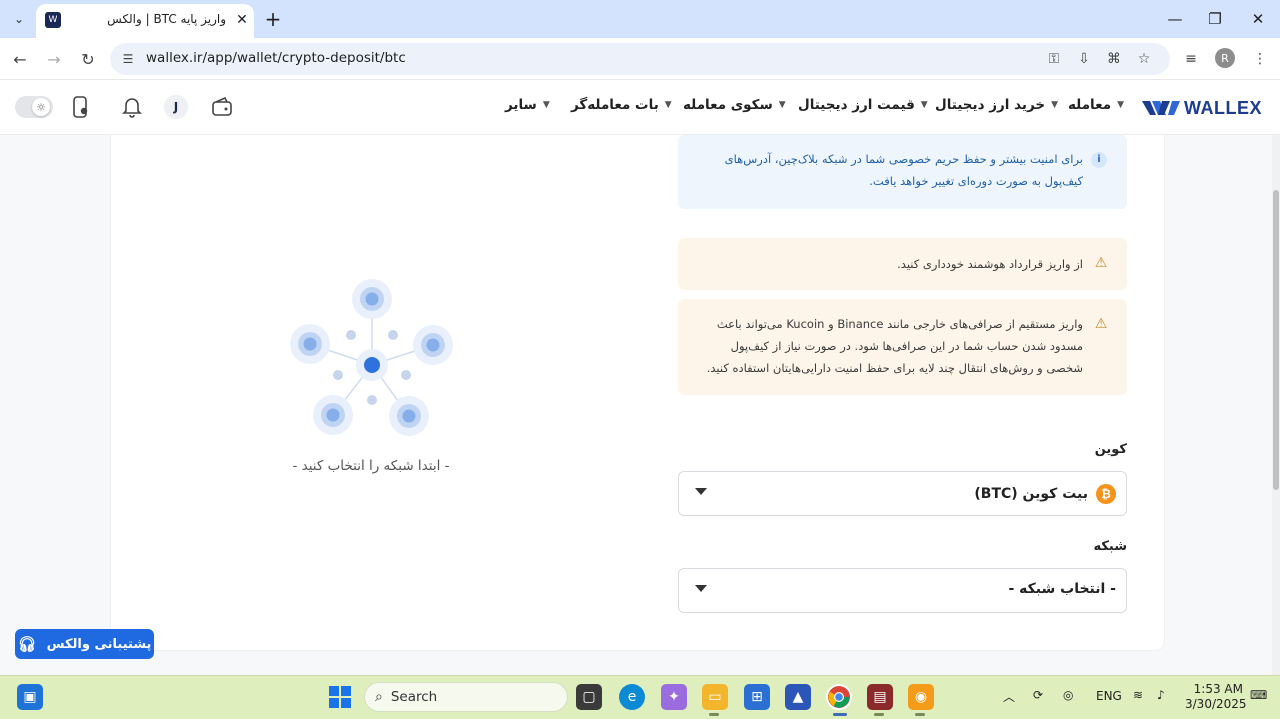  What do you see at coordinates (466, 697) in the screenshot?
I see `taskbar-search: ⌕ Search` at bounding box center [466, 697].